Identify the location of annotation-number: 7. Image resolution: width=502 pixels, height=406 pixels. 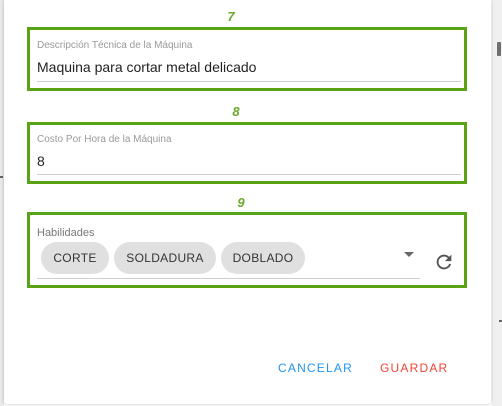
(231, 16).